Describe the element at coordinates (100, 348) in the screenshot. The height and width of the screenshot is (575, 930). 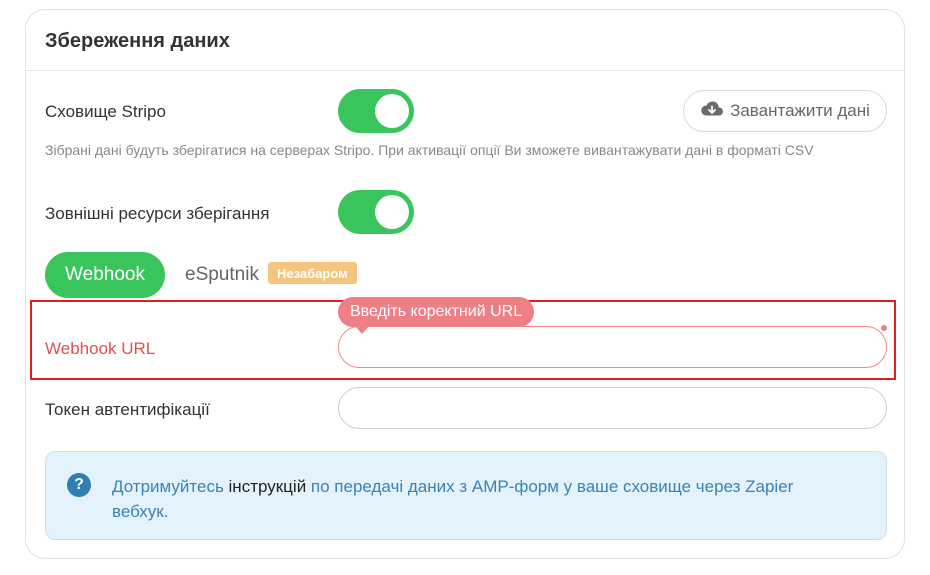
I see `webhook-url-label: Webhook URL` at that location.